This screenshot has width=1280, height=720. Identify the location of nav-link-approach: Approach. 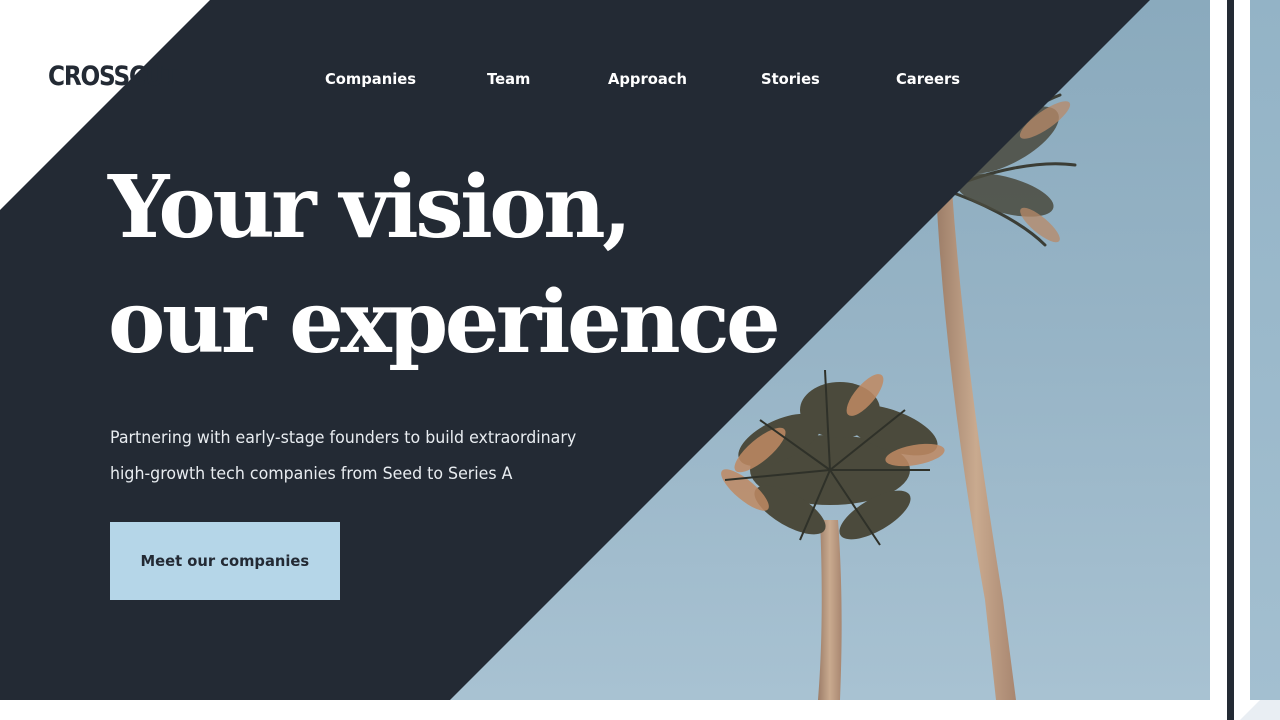
(647, 79).